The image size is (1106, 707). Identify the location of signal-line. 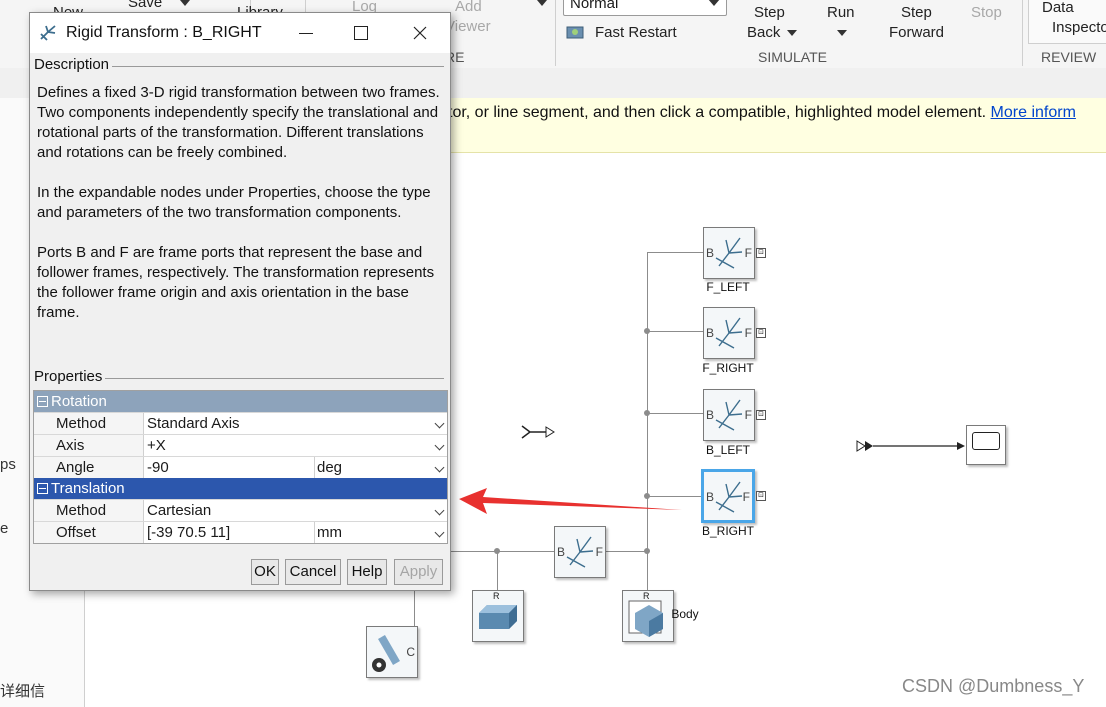
(912, 446).